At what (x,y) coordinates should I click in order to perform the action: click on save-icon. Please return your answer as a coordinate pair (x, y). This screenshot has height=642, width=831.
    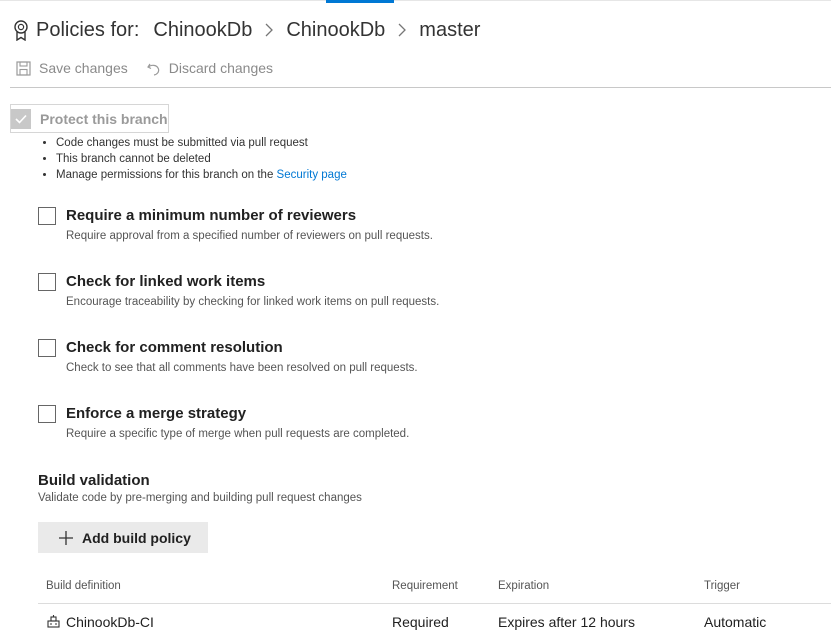
    Looking at the image, I should click on (23, 68).